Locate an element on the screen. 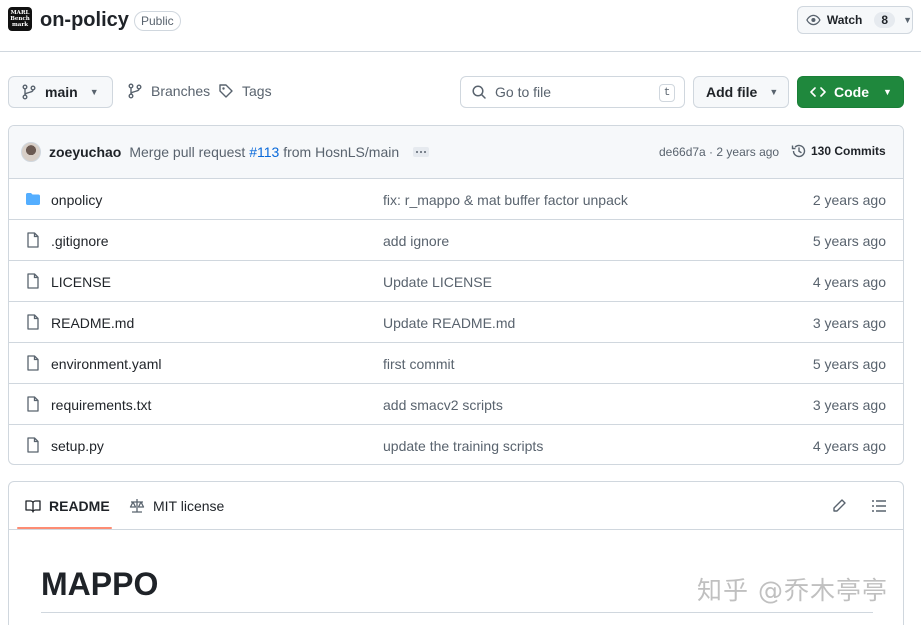  commit-message: Merge pull request #113 from HosnLS/main is located at coordinates (264, 152).